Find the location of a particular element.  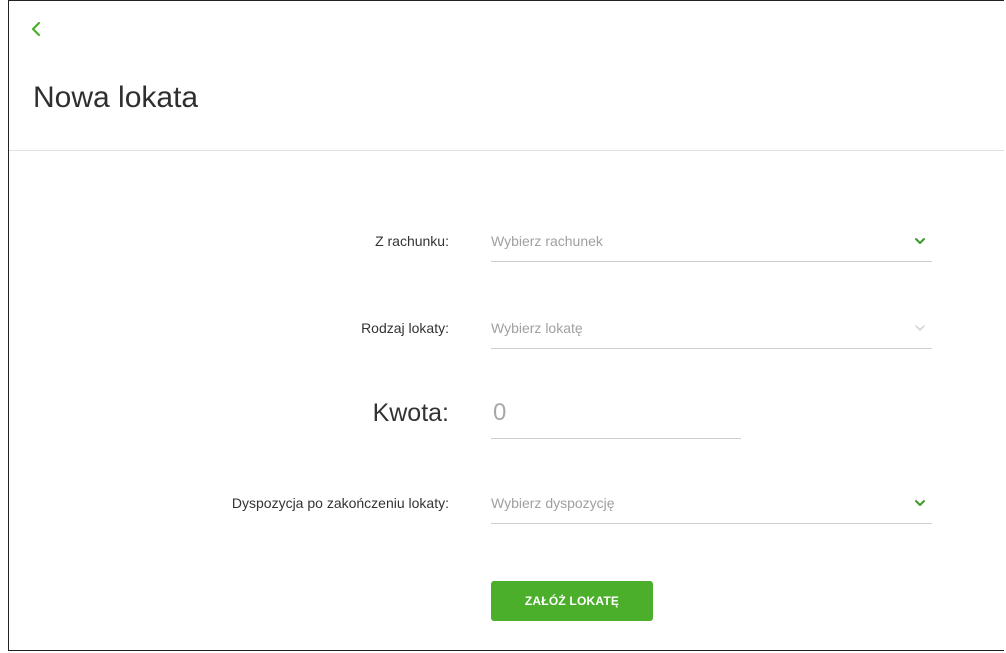

deposit-type-select: Wybierz lokatę is located at coordinates (711, 330).